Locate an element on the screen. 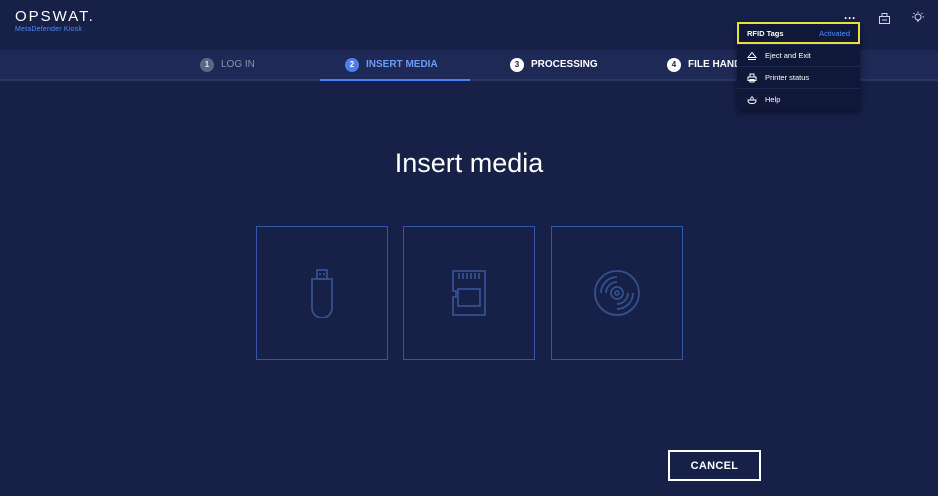  disc-media-option is located at coordinates (617, 293).